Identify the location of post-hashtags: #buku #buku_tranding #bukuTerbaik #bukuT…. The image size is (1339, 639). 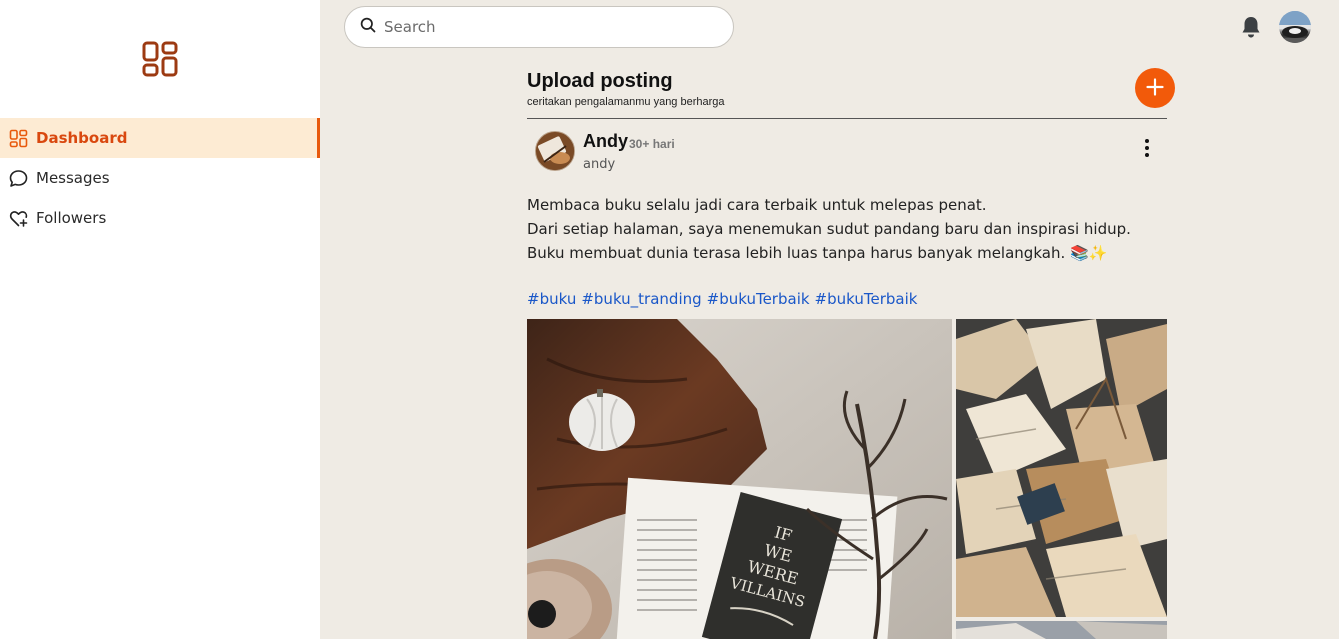
(722, 299).